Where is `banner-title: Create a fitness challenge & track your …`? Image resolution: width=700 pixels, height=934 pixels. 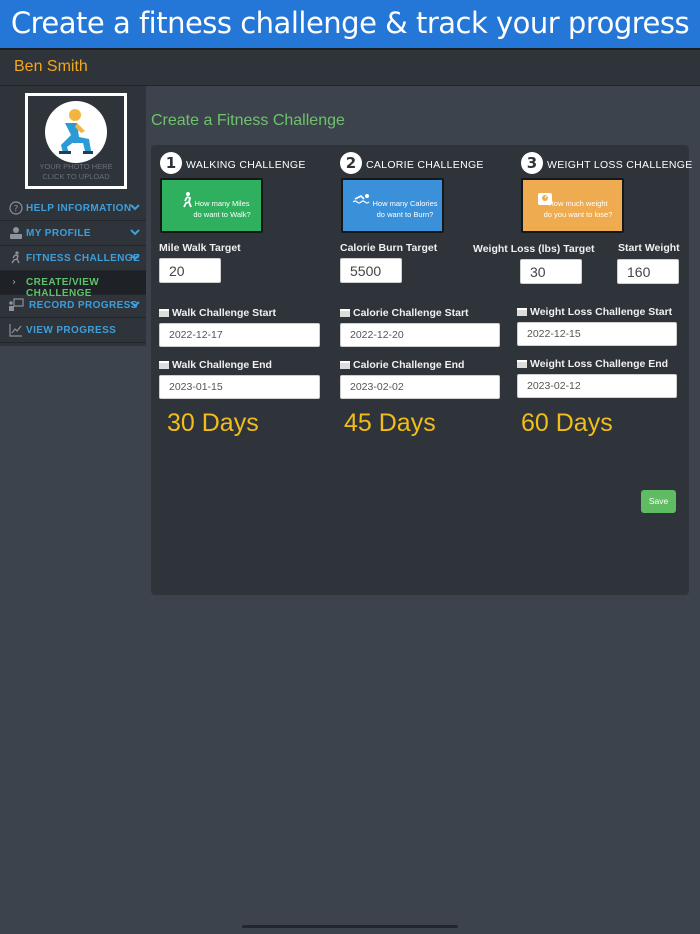 banner-title: Create a fitness challenge & track your … is located at coordinates (350, 23).